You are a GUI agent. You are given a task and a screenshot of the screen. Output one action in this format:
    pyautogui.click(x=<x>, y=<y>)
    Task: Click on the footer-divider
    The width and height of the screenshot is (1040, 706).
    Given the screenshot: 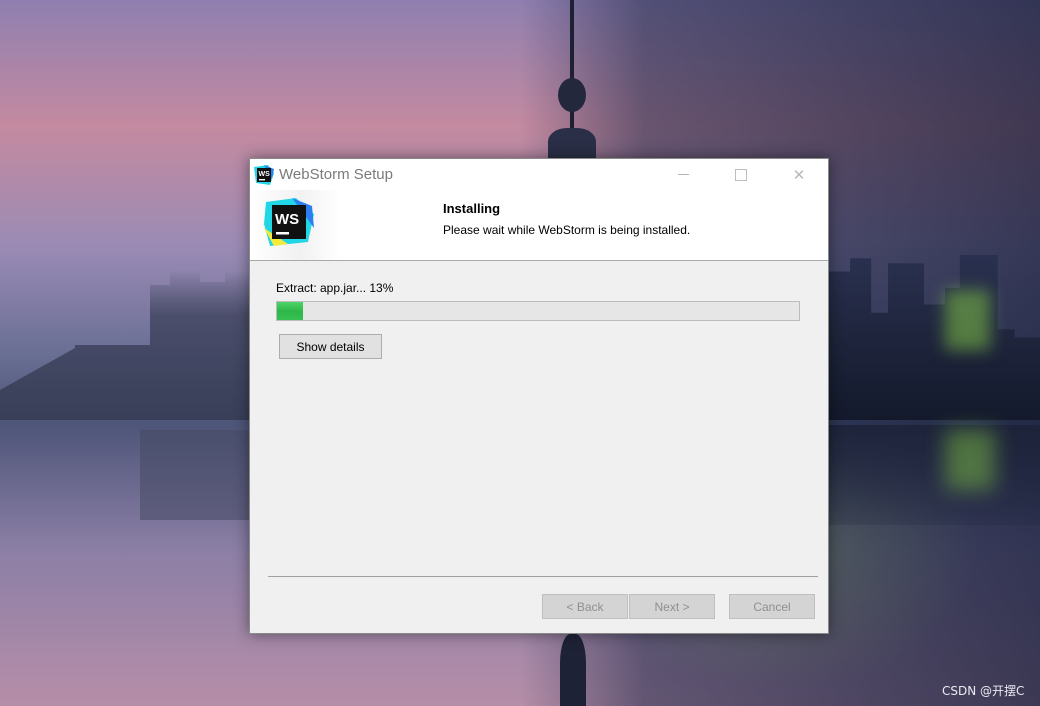 What is the action you would take?
    pyautogui.click(x=543, y=576)
    